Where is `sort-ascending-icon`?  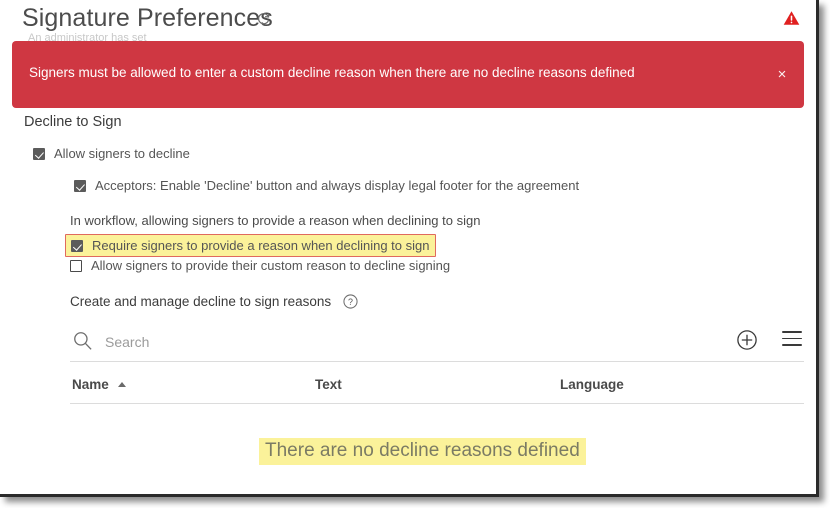
sort-ascending-icon is located at coordinates (121, 384).